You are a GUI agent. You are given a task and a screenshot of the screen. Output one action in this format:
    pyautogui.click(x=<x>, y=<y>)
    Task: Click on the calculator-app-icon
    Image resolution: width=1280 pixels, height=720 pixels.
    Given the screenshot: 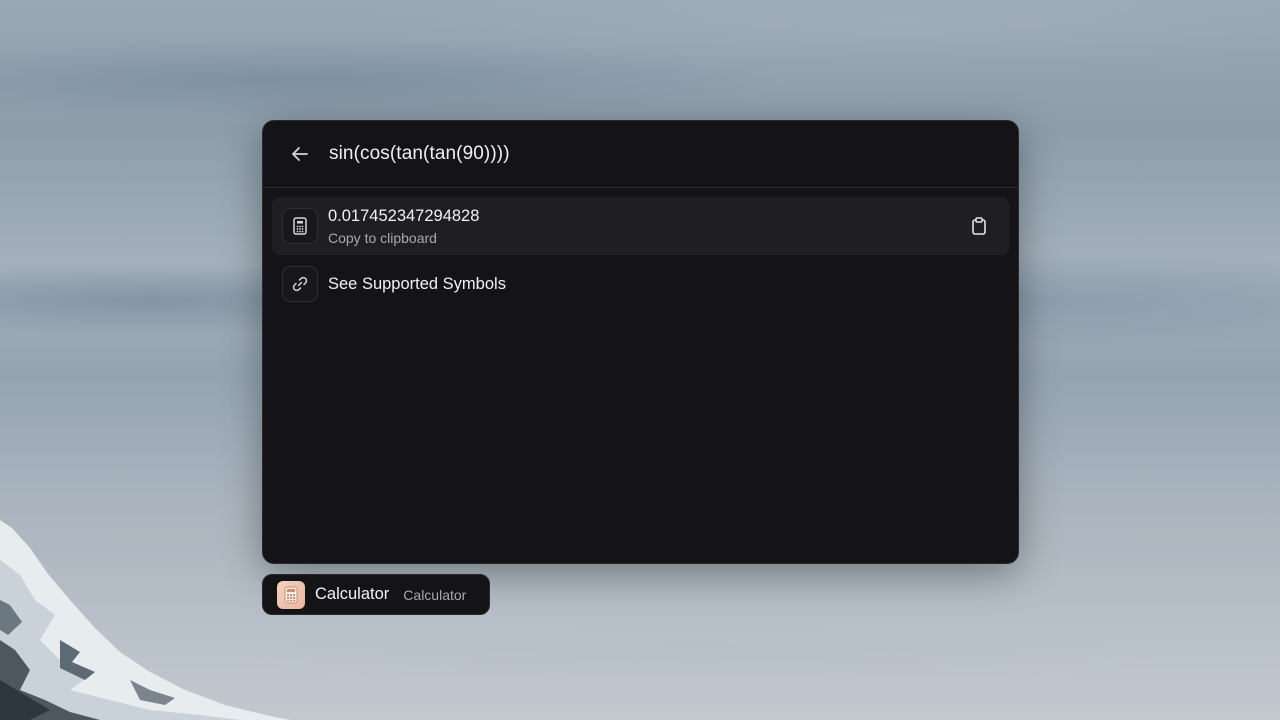 What is the action you would take?
    pyautogui.click(x=291, y=594)
    